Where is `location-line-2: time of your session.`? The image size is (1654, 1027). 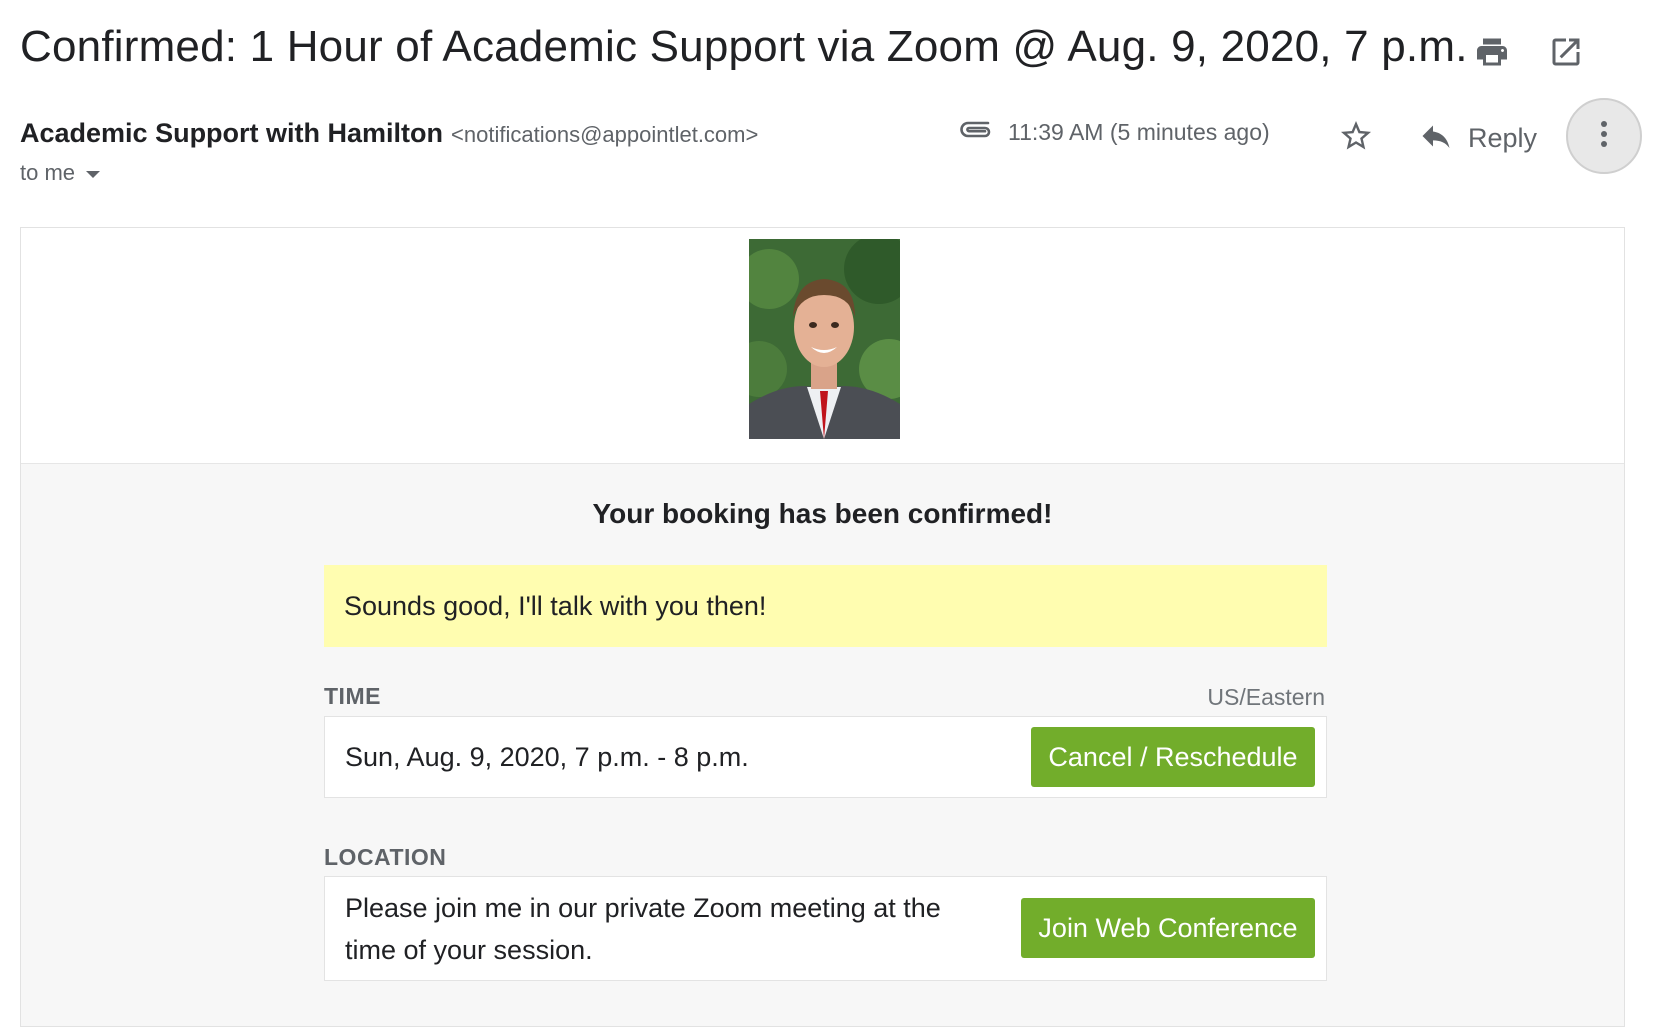
location-line-2: time of your session. is located at coordinates (469, 950).